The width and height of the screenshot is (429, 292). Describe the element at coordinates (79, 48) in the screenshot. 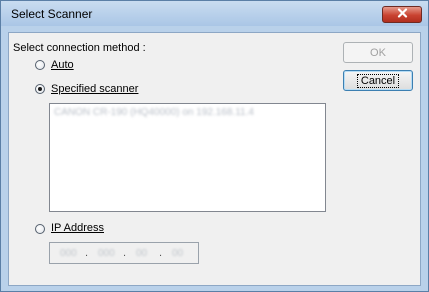

I see `connection-method-label: Select connection method :` at that location.